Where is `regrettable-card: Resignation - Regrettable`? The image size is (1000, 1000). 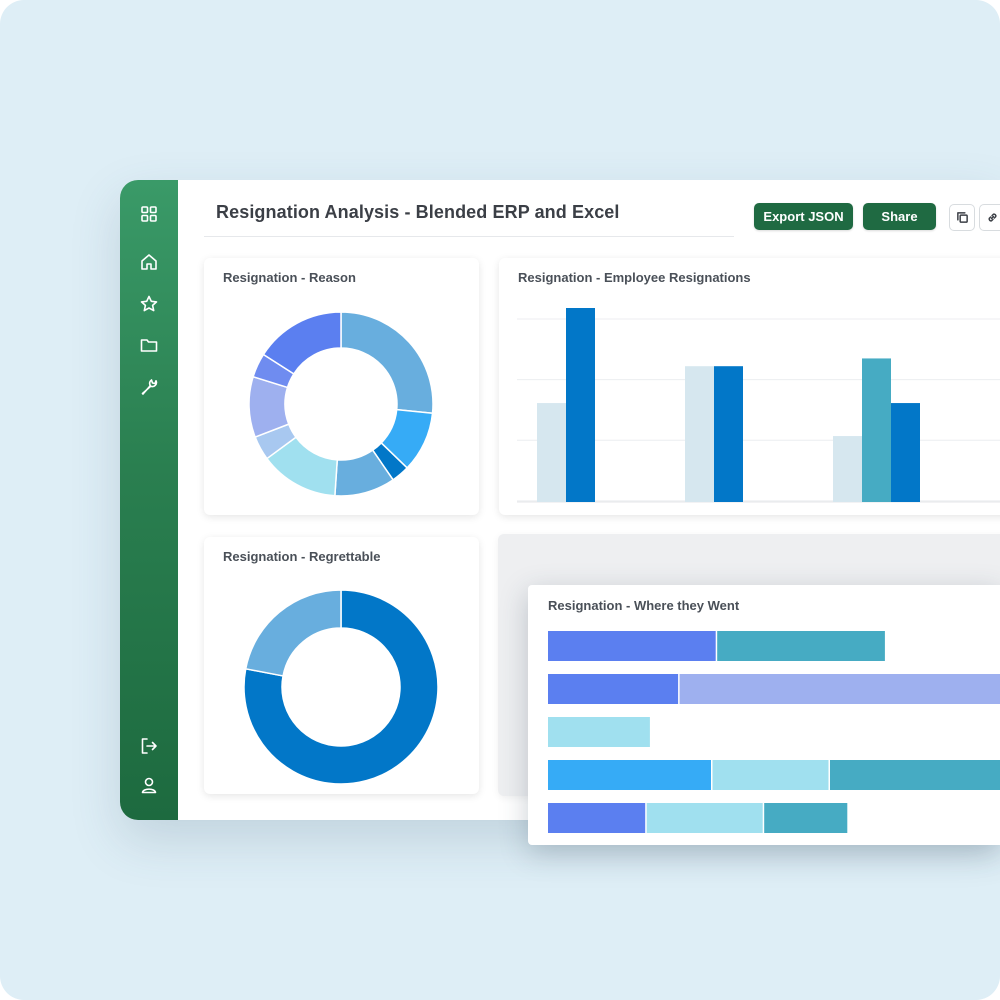
regrettable-card: Resignation - Regrettable is located at coordinates (341, 665).